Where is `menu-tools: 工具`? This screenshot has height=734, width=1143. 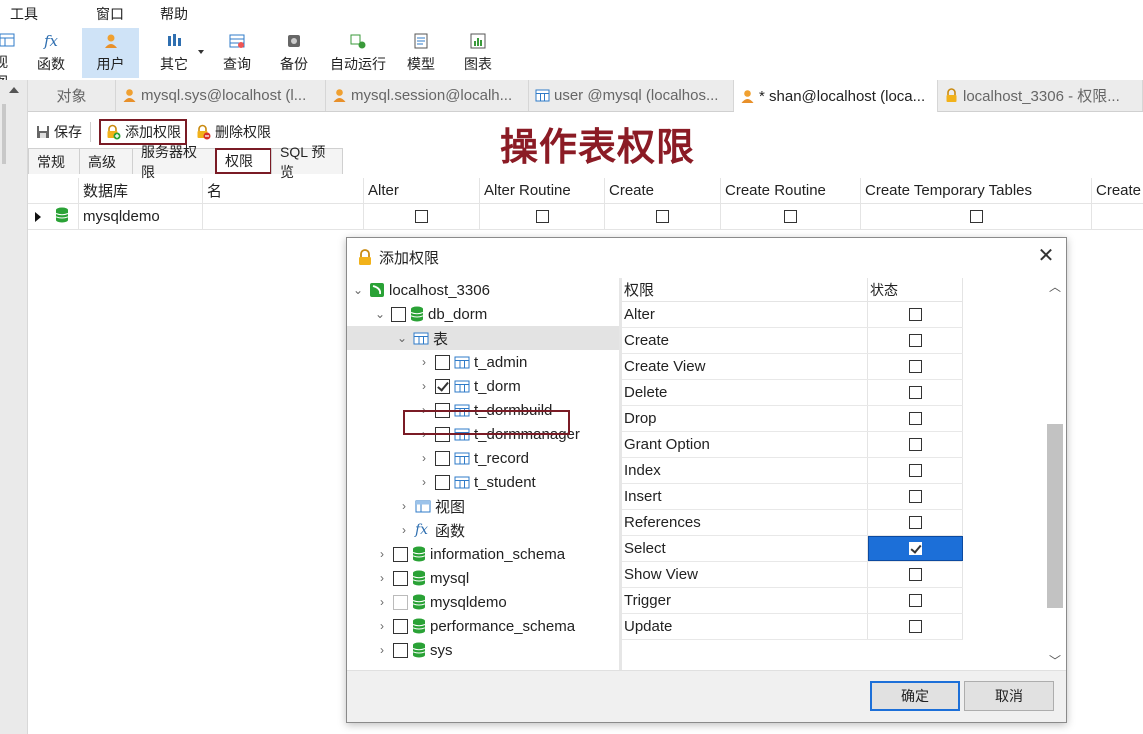
menu-tools: 工具 is located at coordinates (26, 14).